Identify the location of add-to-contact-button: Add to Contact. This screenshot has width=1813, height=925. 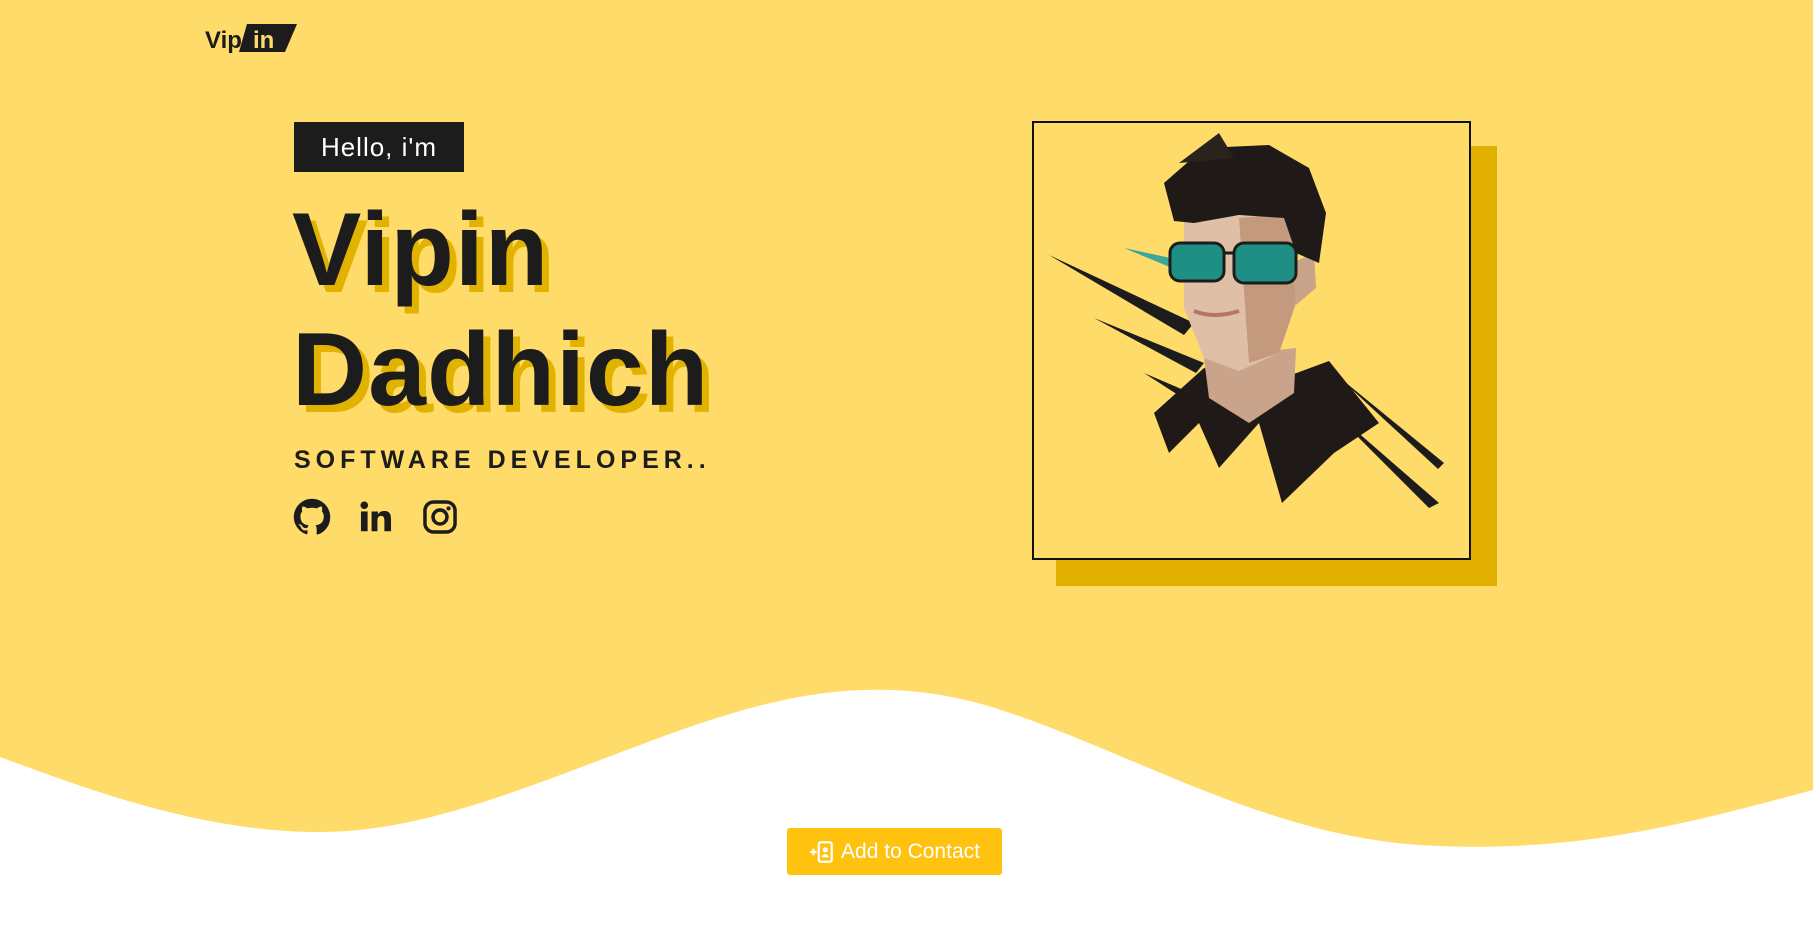
(894, 851).